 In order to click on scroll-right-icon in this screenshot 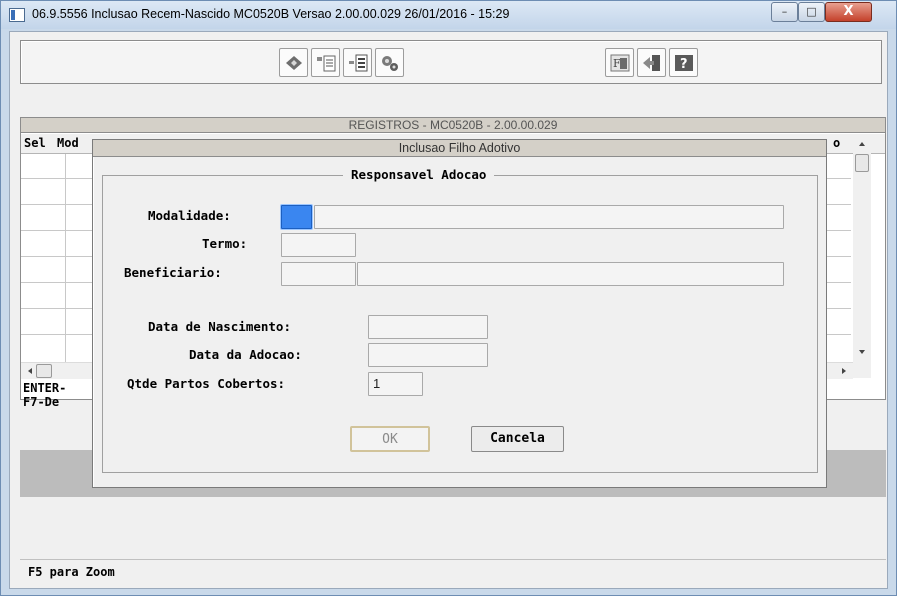, I will do `click(844, 371)`.